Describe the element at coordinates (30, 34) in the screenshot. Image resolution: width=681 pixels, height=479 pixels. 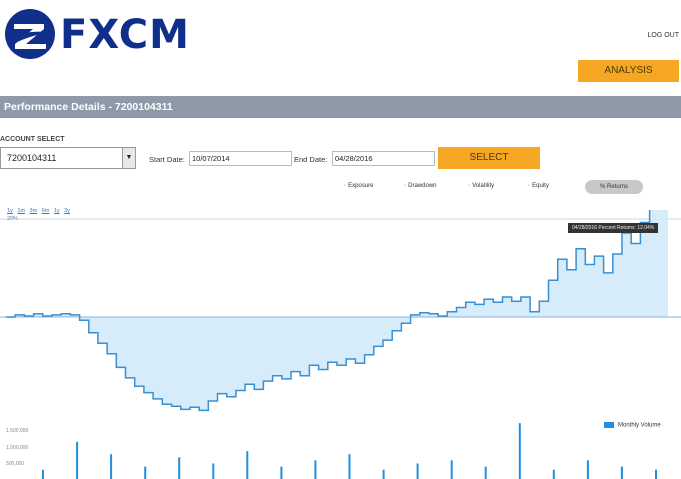
I see `fxcm-logo-icon` at that location.